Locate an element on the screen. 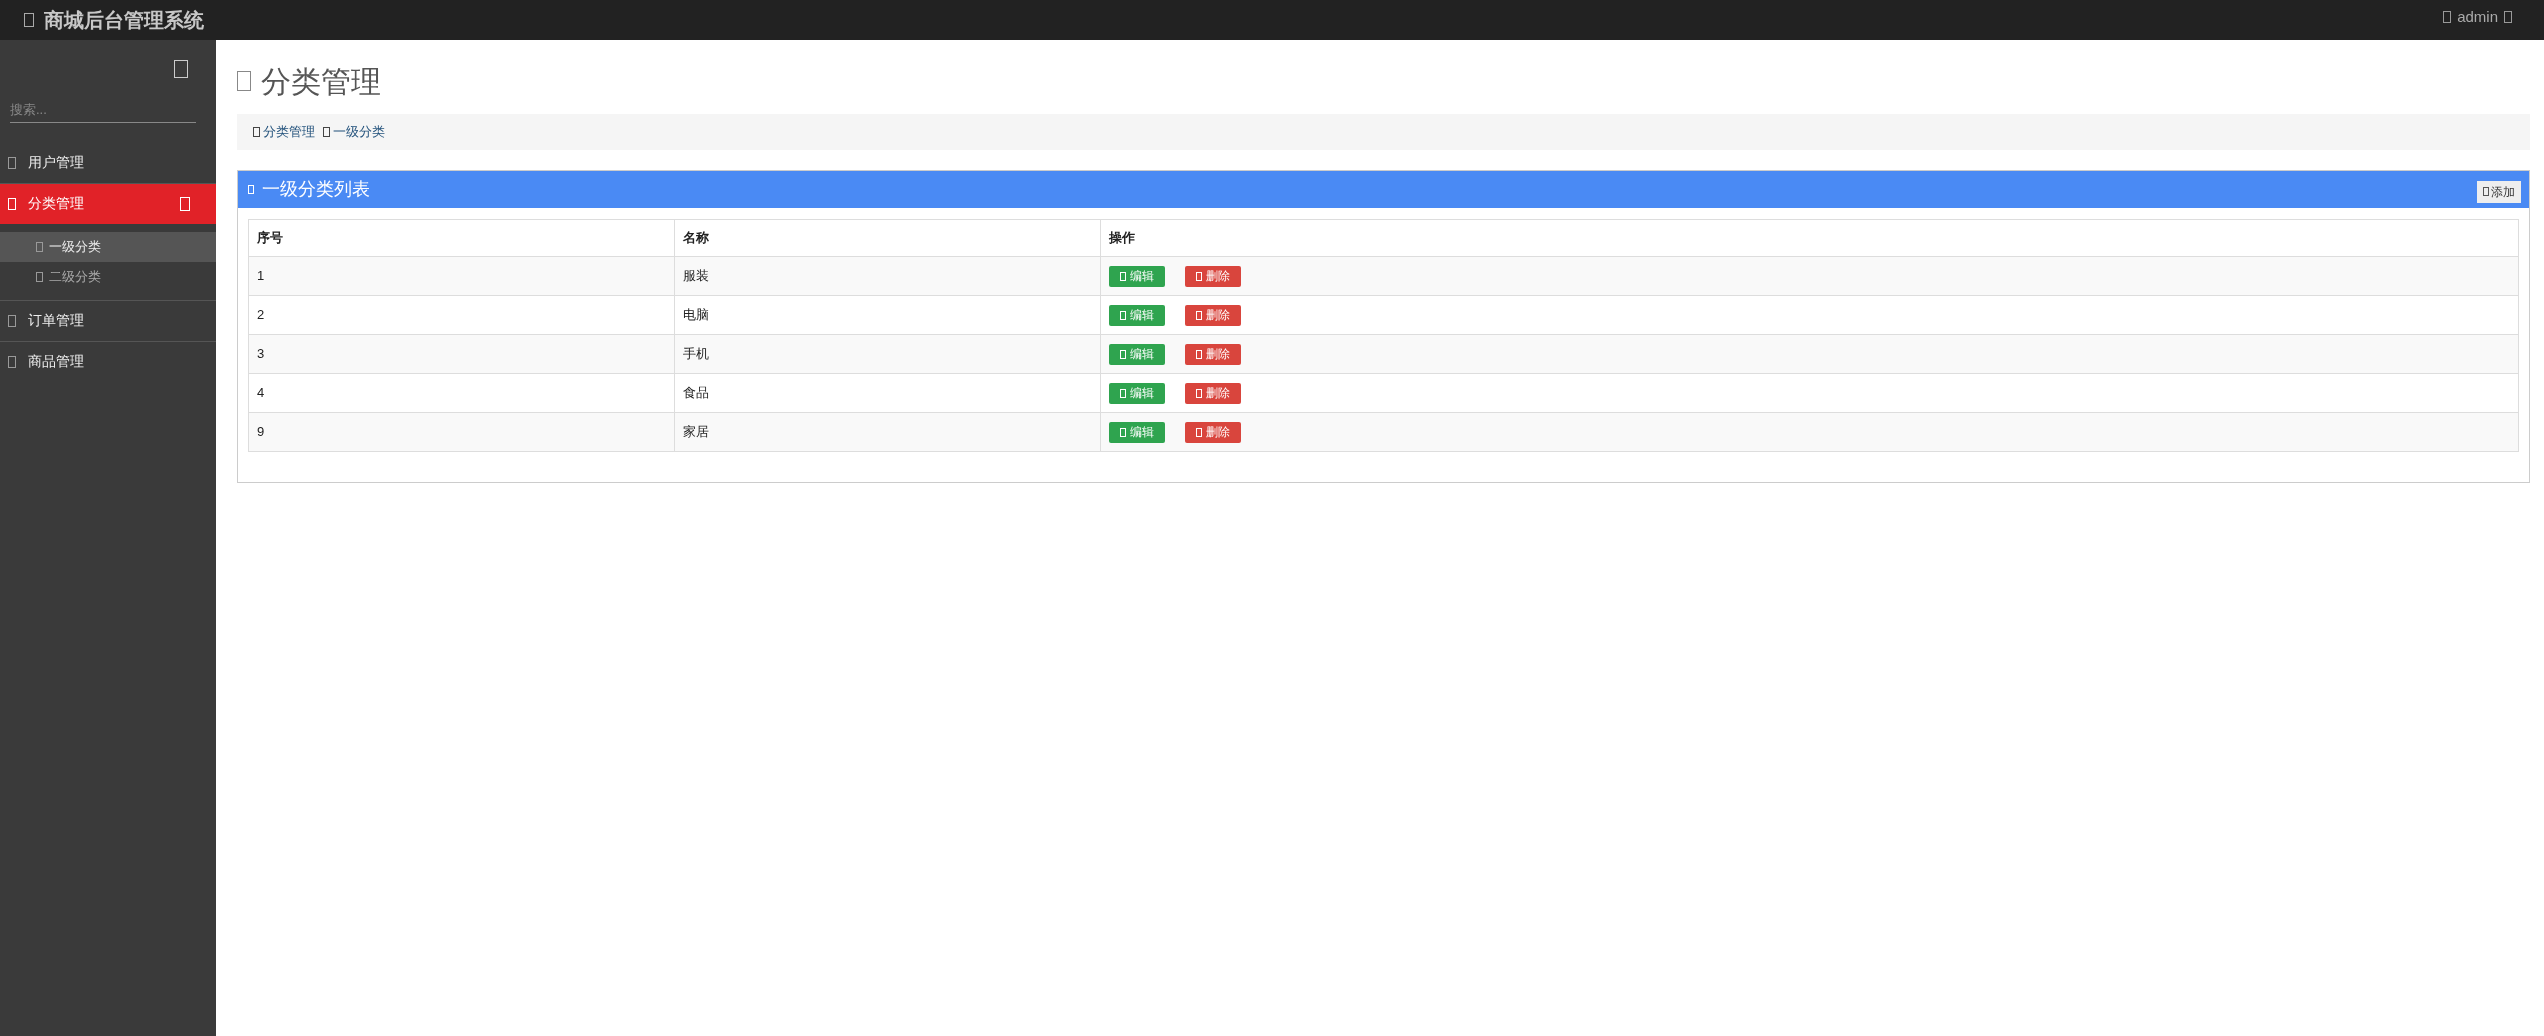 Image resolution: width=2544 pixels, height=1036 pixels. table-cell: 手机 is located at coordinates (887, 354).